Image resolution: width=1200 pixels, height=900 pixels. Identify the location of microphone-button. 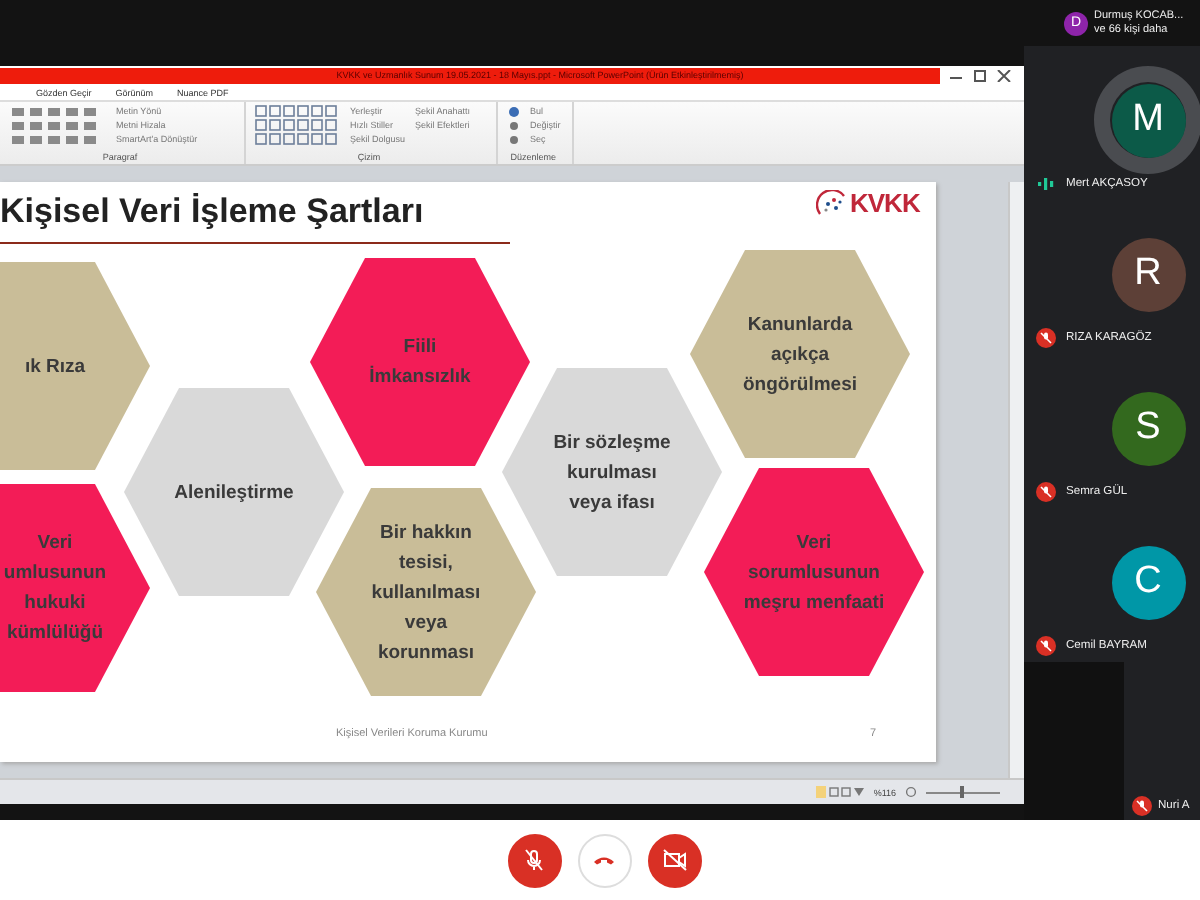
(534, 860).